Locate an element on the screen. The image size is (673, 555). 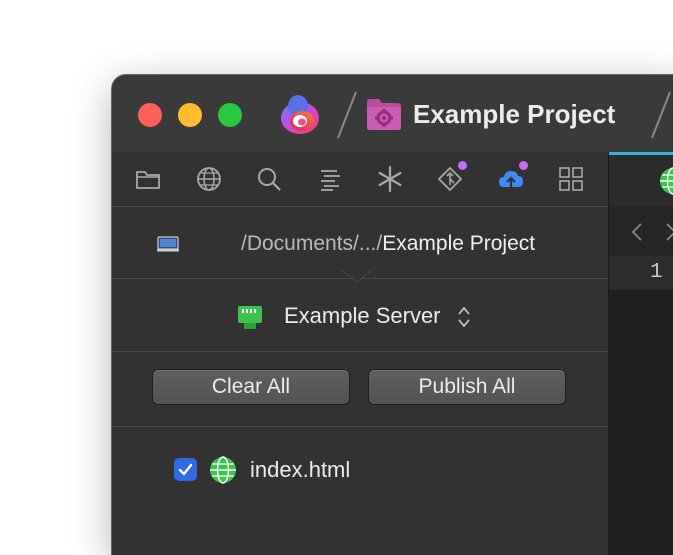
path-folder-name: Example Project is located at coordinates (458, 243).